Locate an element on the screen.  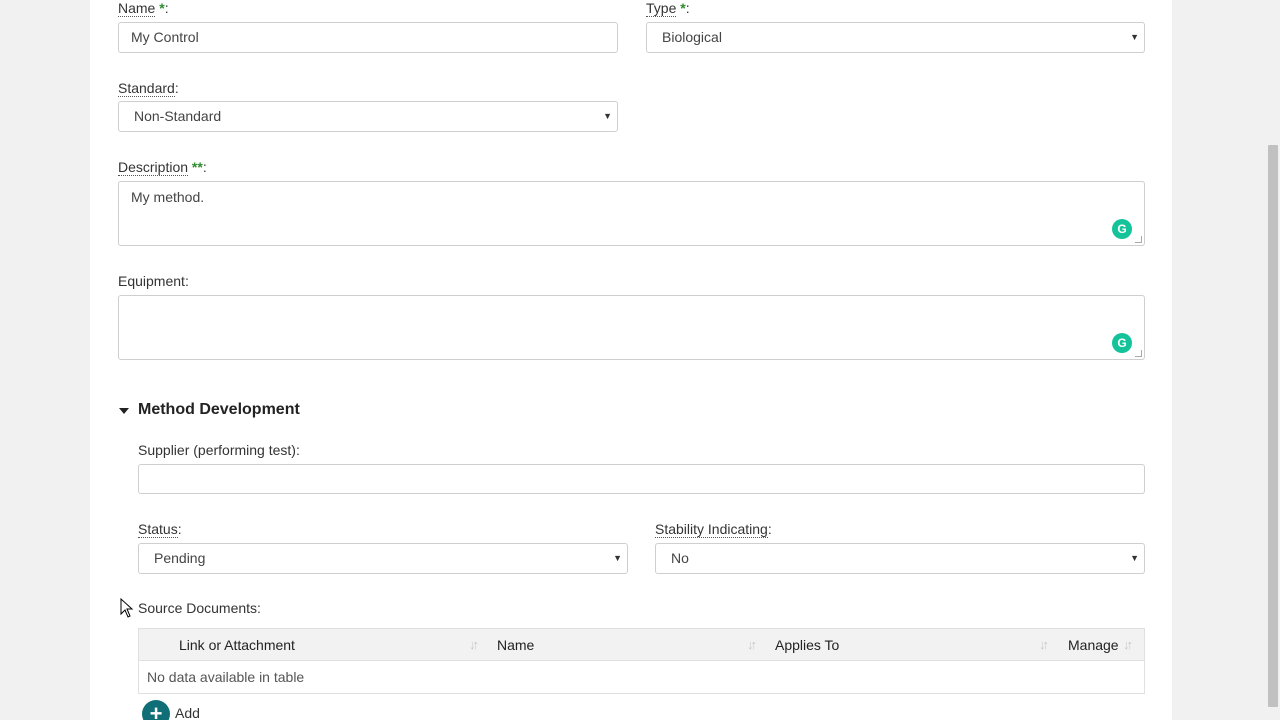
section-title: Method Development is located at coordinates (219, 410).